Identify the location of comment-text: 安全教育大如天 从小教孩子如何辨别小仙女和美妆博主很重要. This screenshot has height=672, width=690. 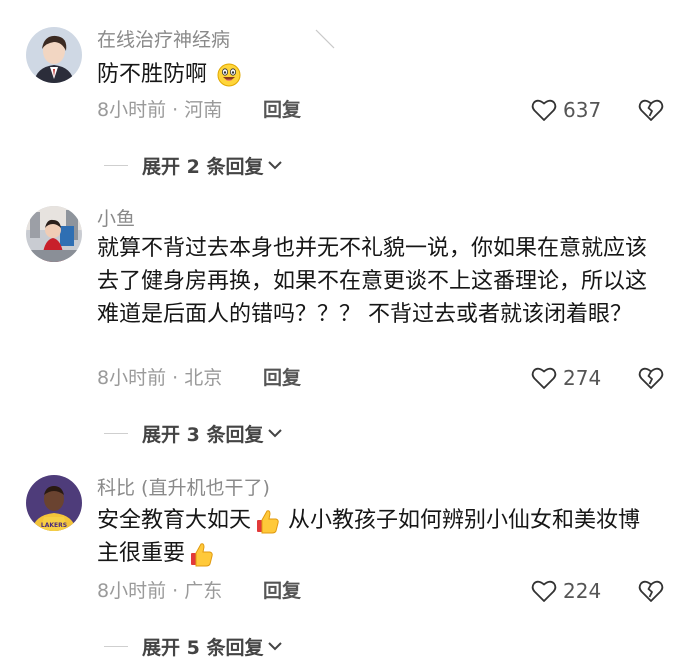
(377, 537).